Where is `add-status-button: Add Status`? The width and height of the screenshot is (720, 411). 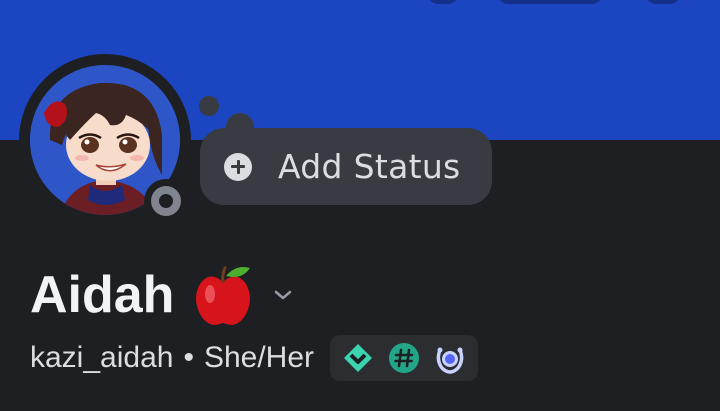
add-status-button: Add Status is located at coordinates (346, 166).